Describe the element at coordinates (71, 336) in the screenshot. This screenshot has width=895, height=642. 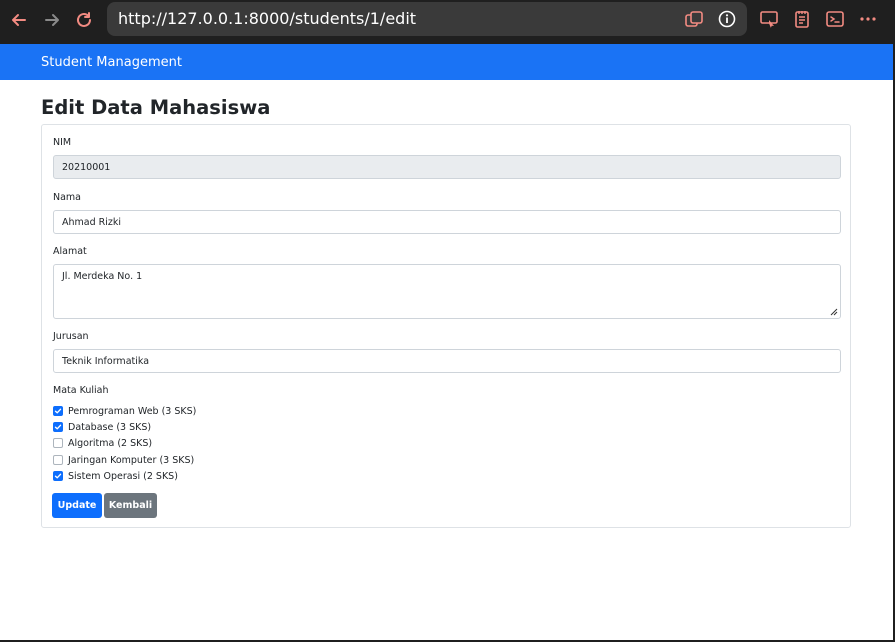
I see `jurusan-label: Jurusan` at that location.